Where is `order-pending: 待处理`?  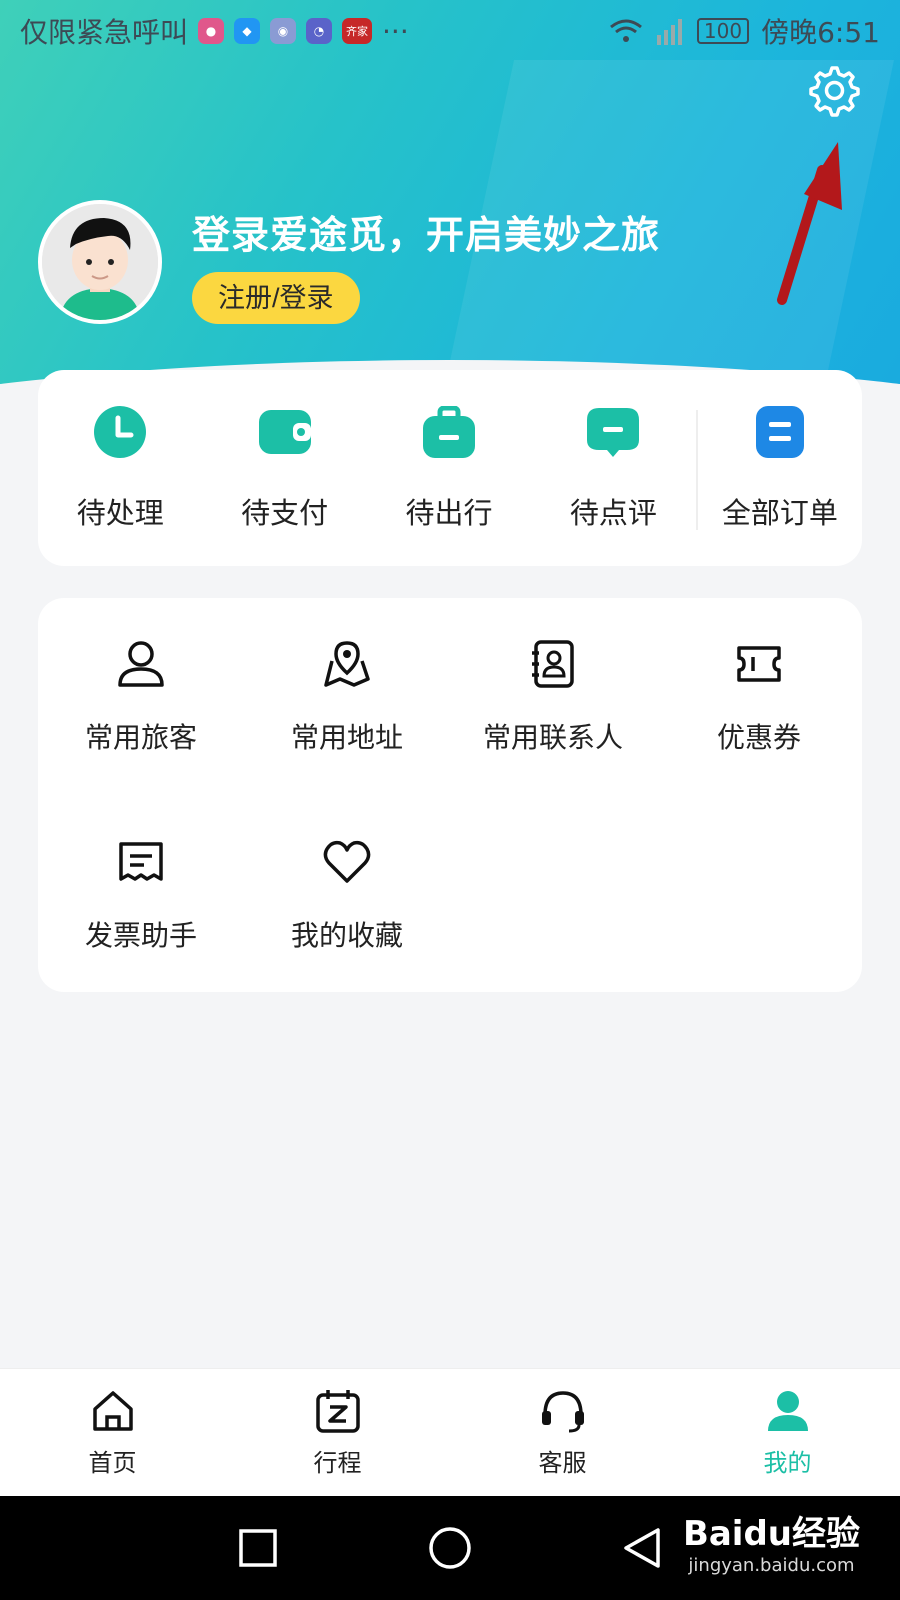
order-pending: 待处理 is located at coordinates (120, 468).